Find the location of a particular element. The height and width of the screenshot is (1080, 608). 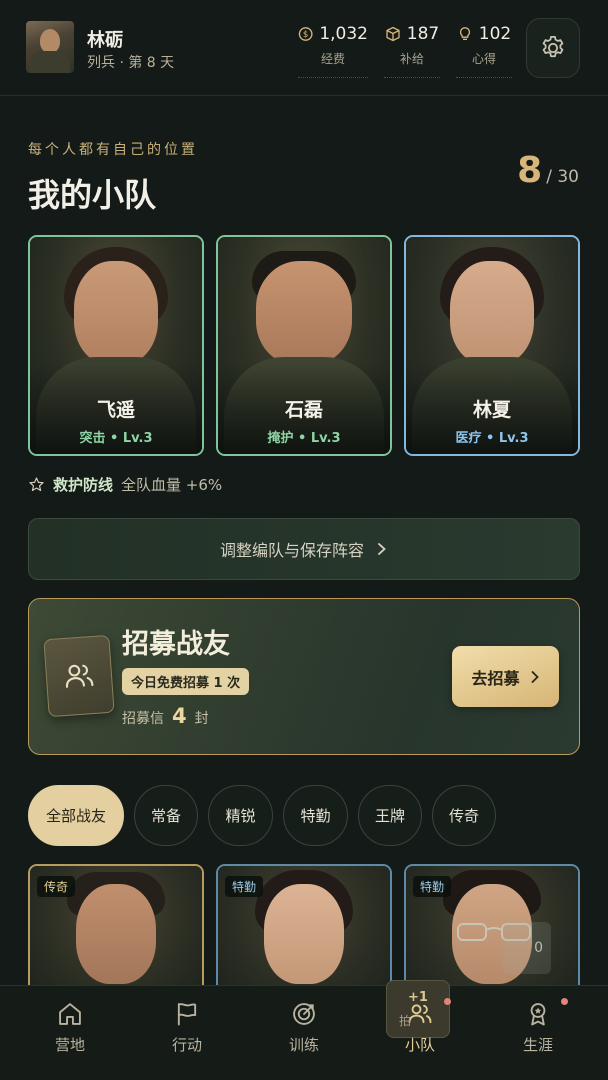

squad-card-2: 石磊 掩护 • Lv.3 is located at coordinates (304, 345).